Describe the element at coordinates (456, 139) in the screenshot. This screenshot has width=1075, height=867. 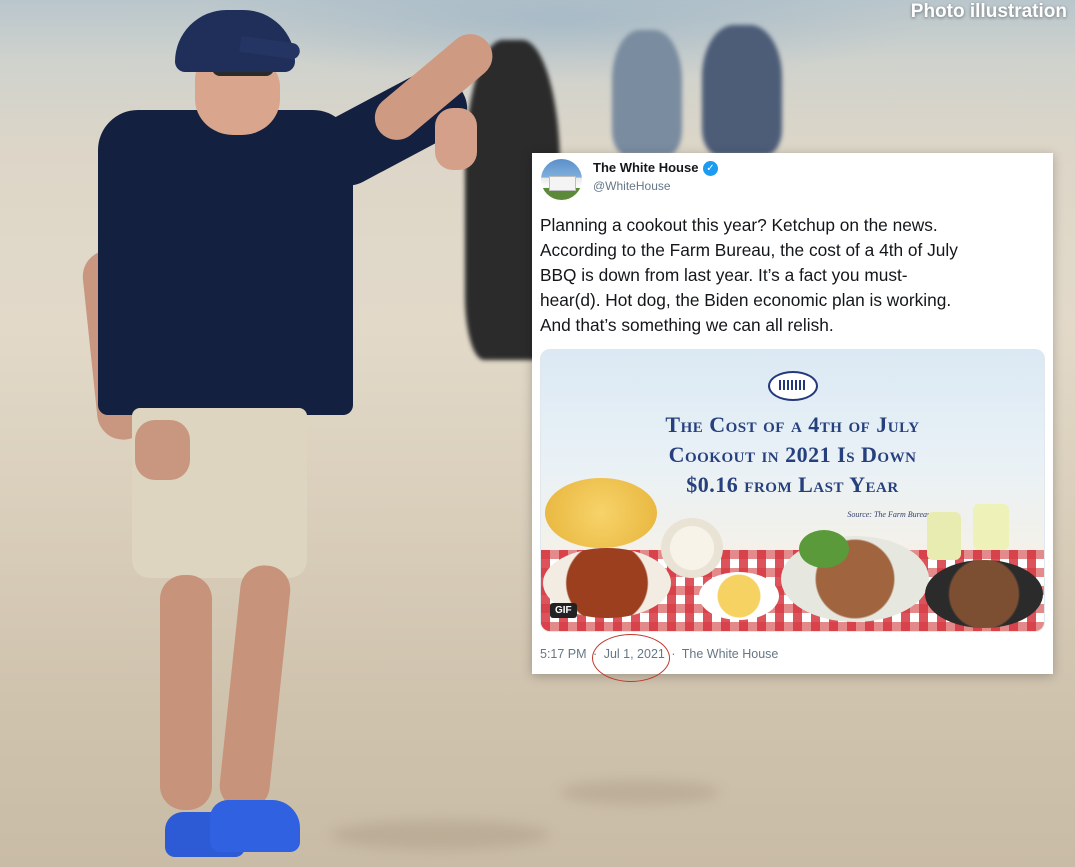
I see `thumbs-up-hand` at that location.